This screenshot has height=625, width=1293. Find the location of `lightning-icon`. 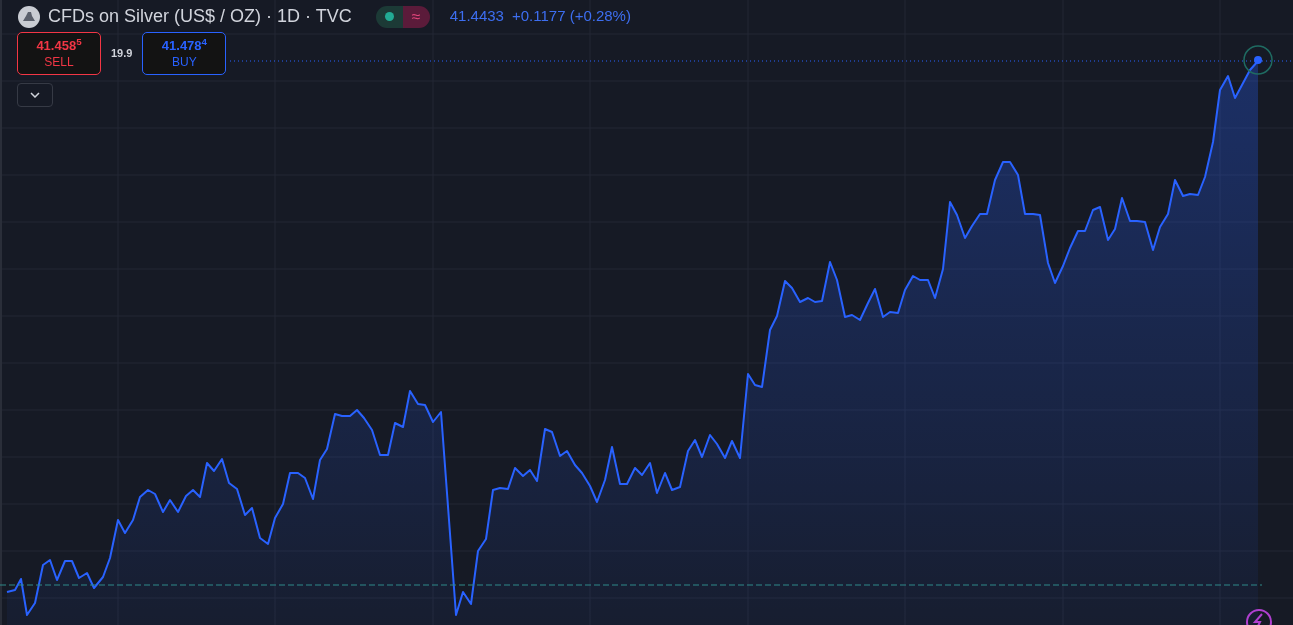

lightning-icon is located at coordinates (1259, 617).